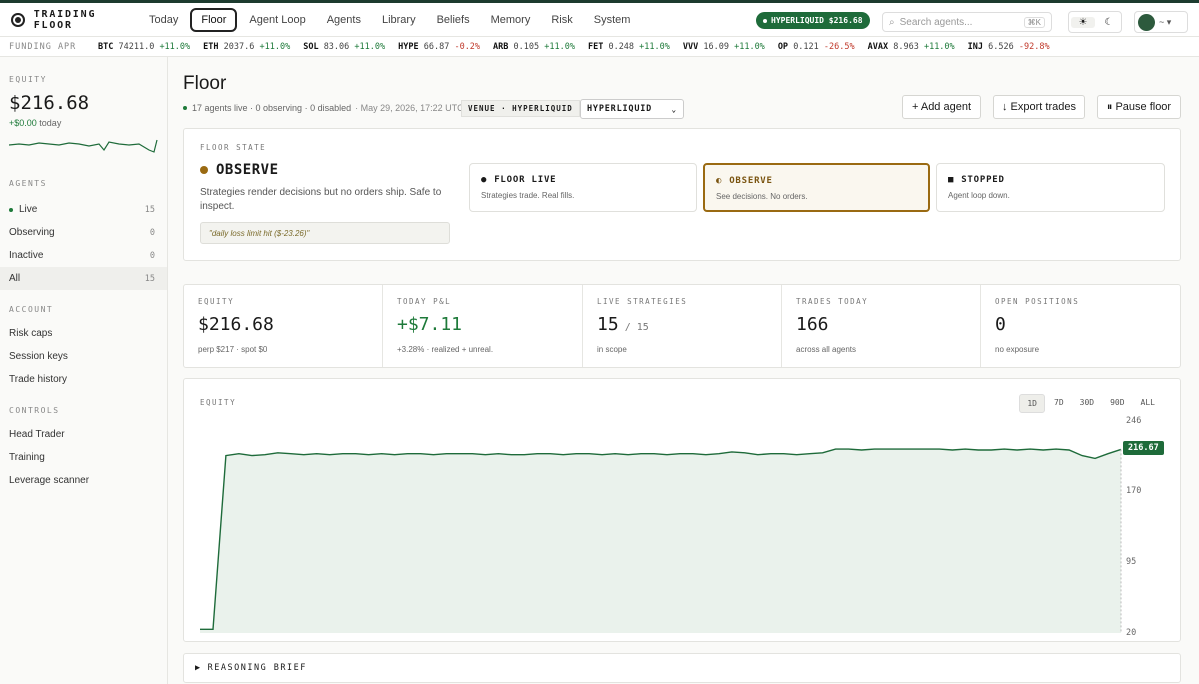 This screenshot has height=684, width=1199. Describe the element at coordinates (83, 123) in the screenshot. I see `sidebar-equity-change: +$0.00 today` at that location.